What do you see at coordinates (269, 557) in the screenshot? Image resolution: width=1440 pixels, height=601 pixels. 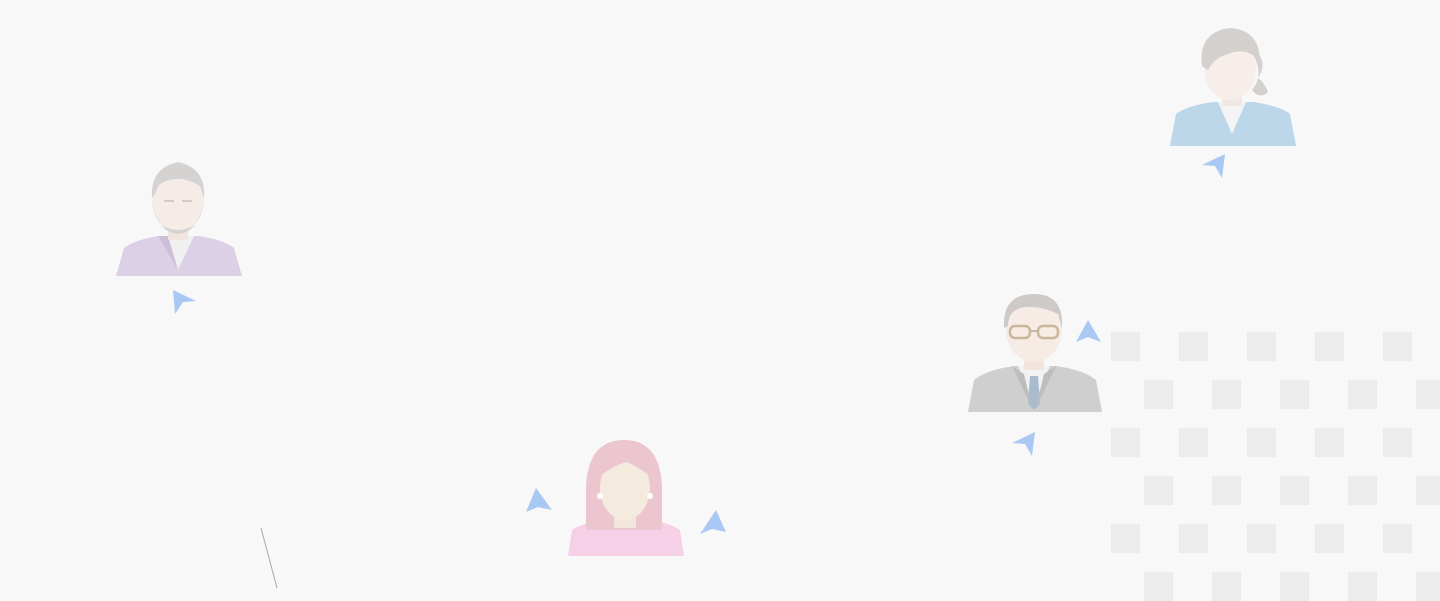 I see `connector-line` at bounding box center [269, 557].